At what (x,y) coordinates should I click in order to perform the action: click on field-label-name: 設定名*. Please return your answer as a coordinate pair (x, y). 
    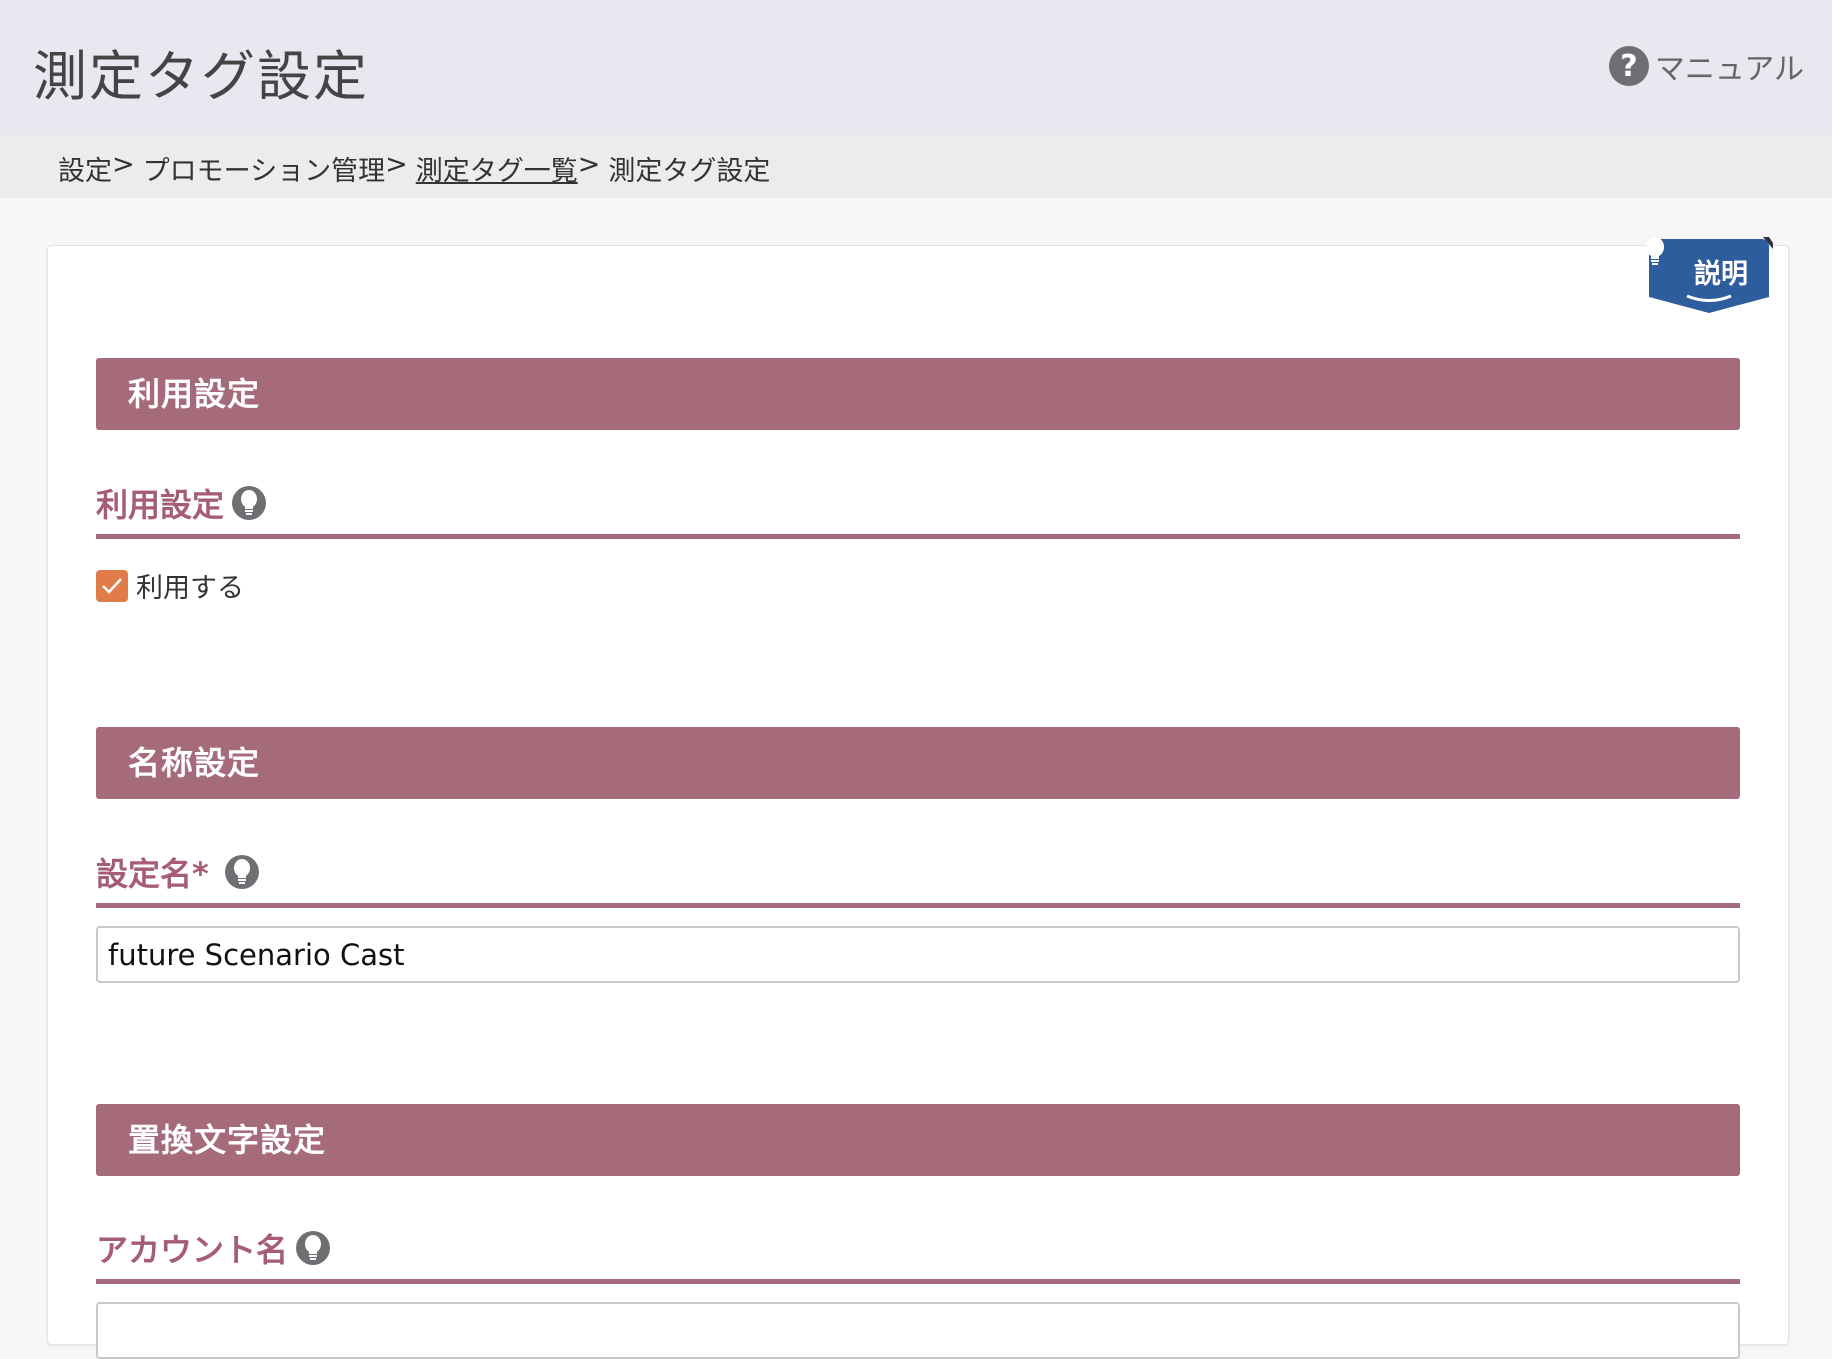
    Looking at the image, I should click on (177, 872).